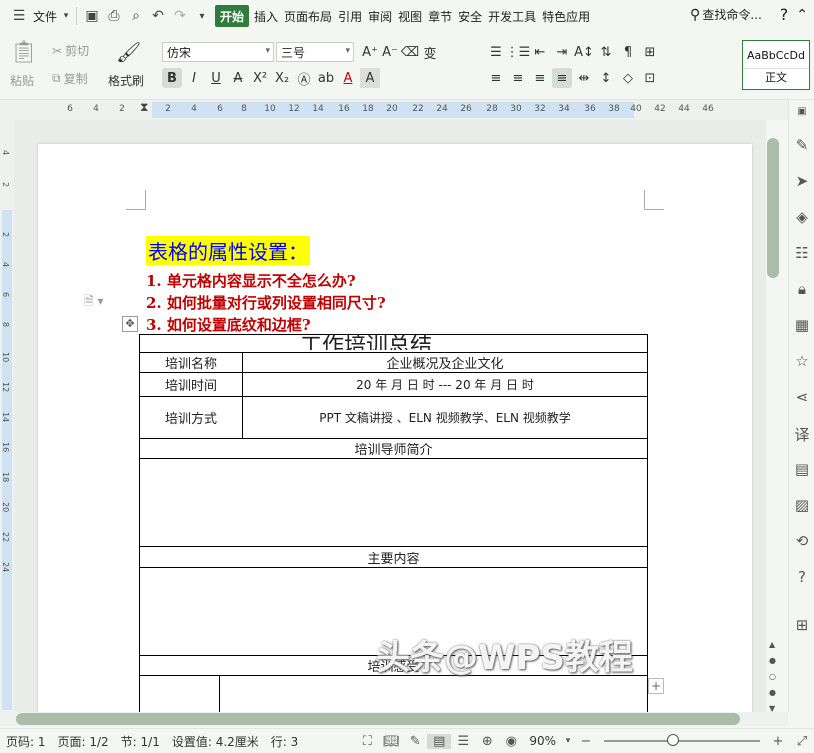 Image resolution: width=814 pixels, height=753 pixels. Describe the element at coordinates (380, 16) in the screenshot. I see `tab-review: 审阅` at that location.